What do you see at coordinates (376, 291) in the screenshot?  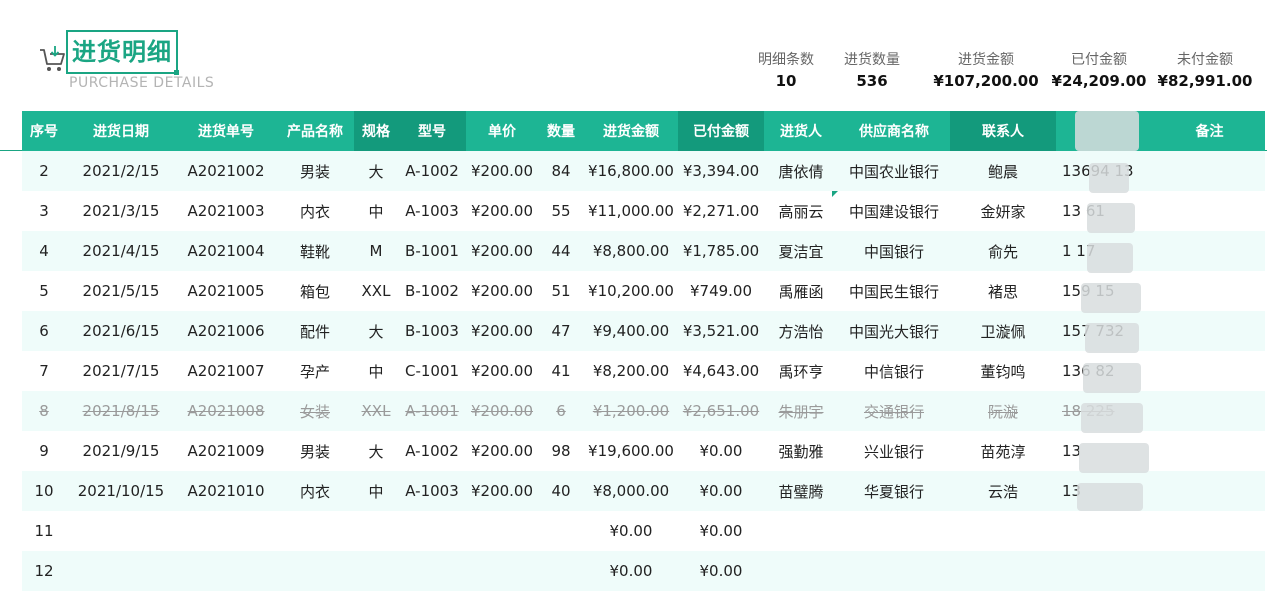 I see `cell-spec: XXL` at bounding box center [376, 291].